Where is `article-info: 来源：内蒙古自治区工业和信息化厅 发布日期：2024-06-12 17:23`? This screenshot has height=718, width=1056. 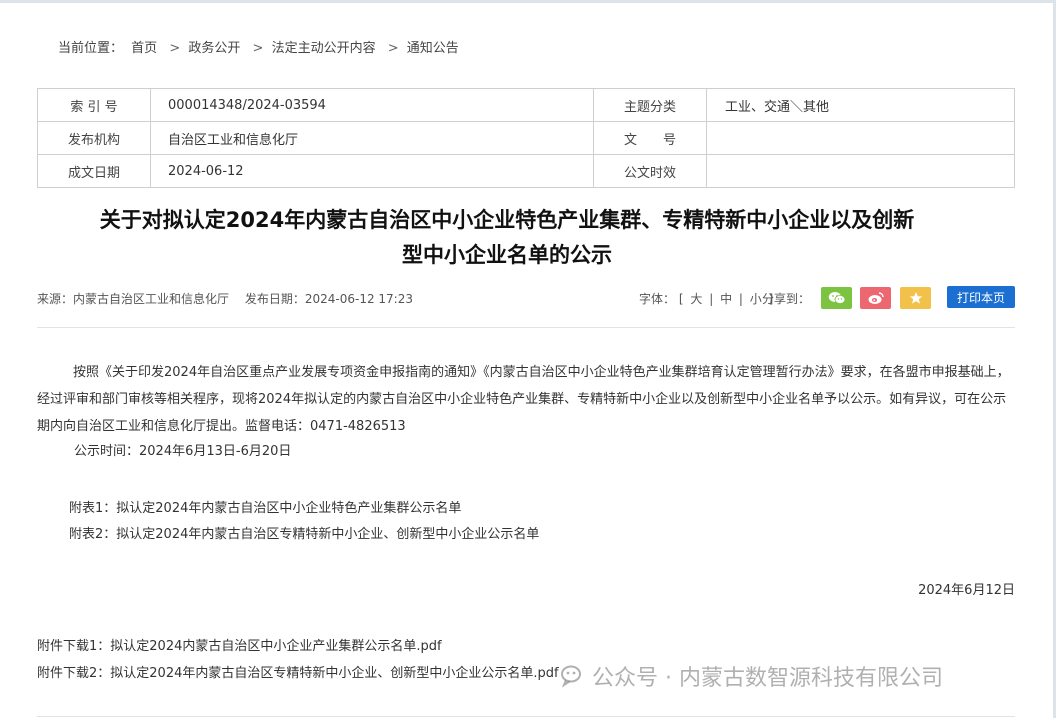
article-info: 来源：内蒙古自治区工业和信息化厅 发布日期：2024-06-12 17:23 is located at coordinates (225, 298).